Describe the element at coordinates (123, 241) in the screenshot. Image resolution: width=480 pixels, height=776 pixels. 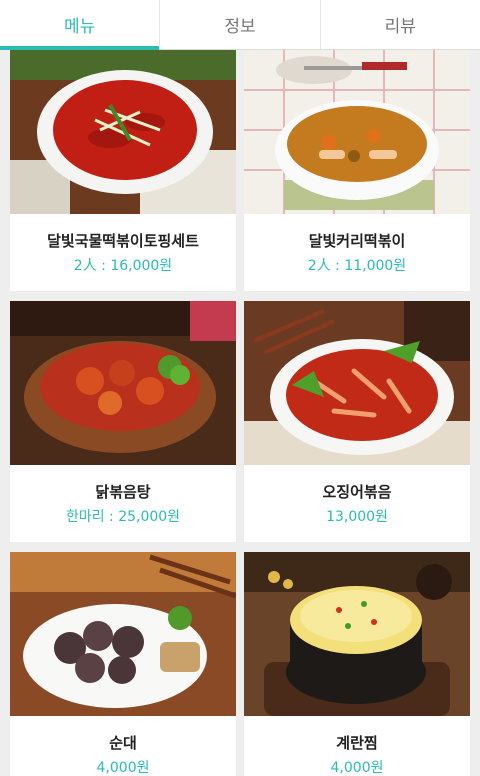
I see `menu-item-name: 달빛국물떡볶이토핑세트` at that location.